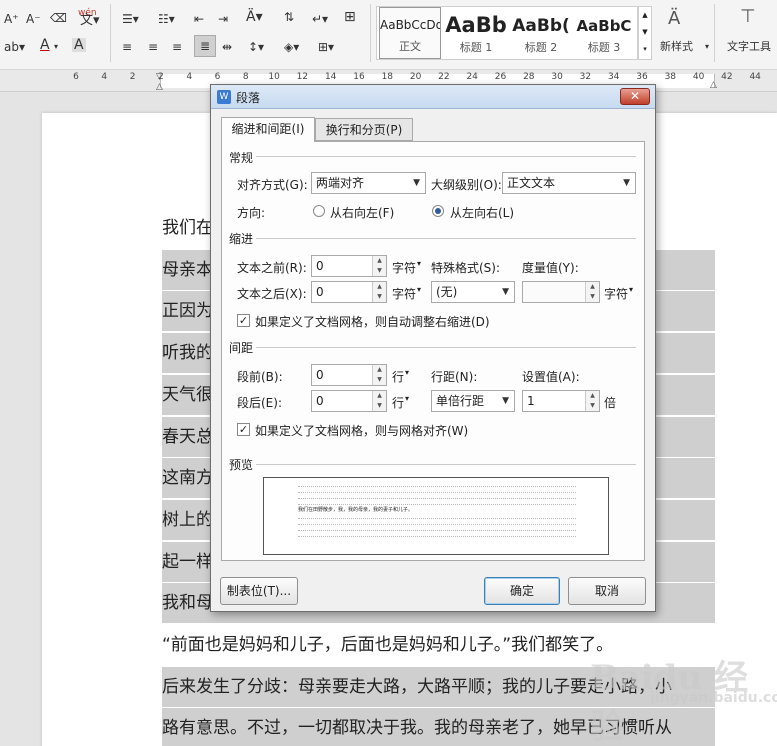 Image resolution: width=777 pixels, height=746 pixels. I want to click on indent-after-unit: 字符, so click(404, 293).